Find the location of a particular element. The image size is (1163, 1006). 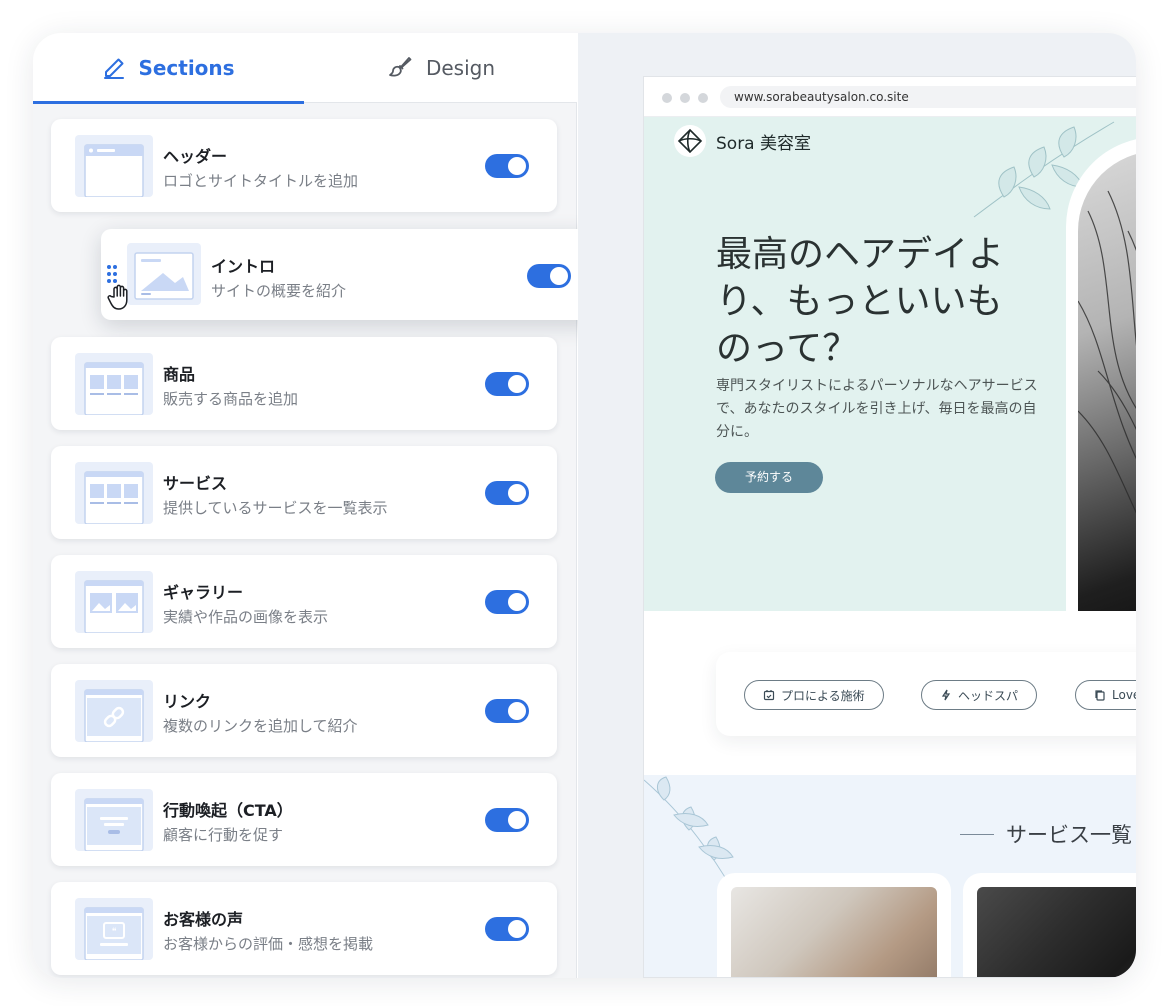

header-thumbnail-icon is located at coordinates (114, 166).